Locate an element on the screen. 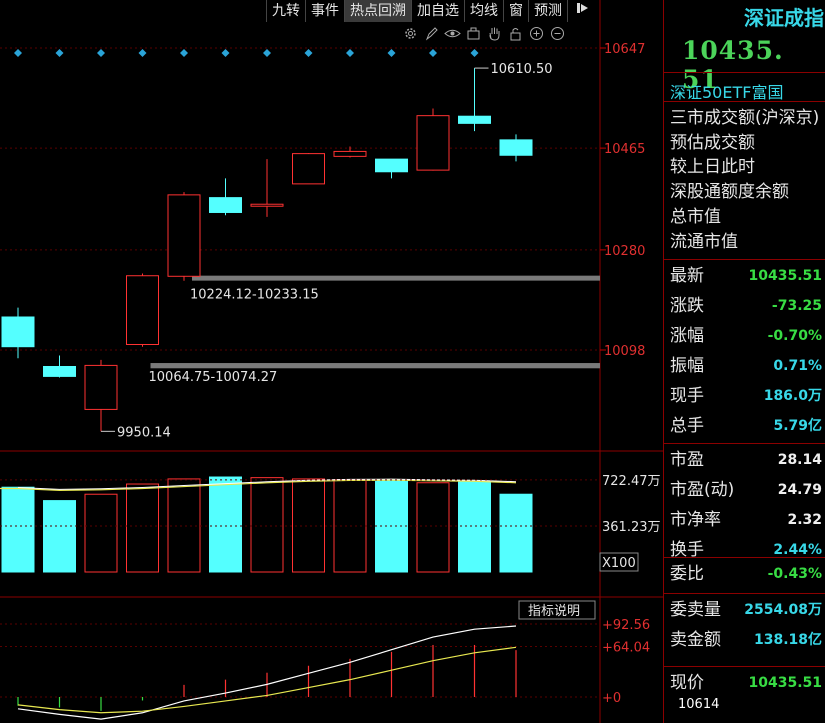 The height and width of the screenshot is (723, 825). stat-row-stats1-1: 涨跌 -73.25 is located at coordinates (746, 306).